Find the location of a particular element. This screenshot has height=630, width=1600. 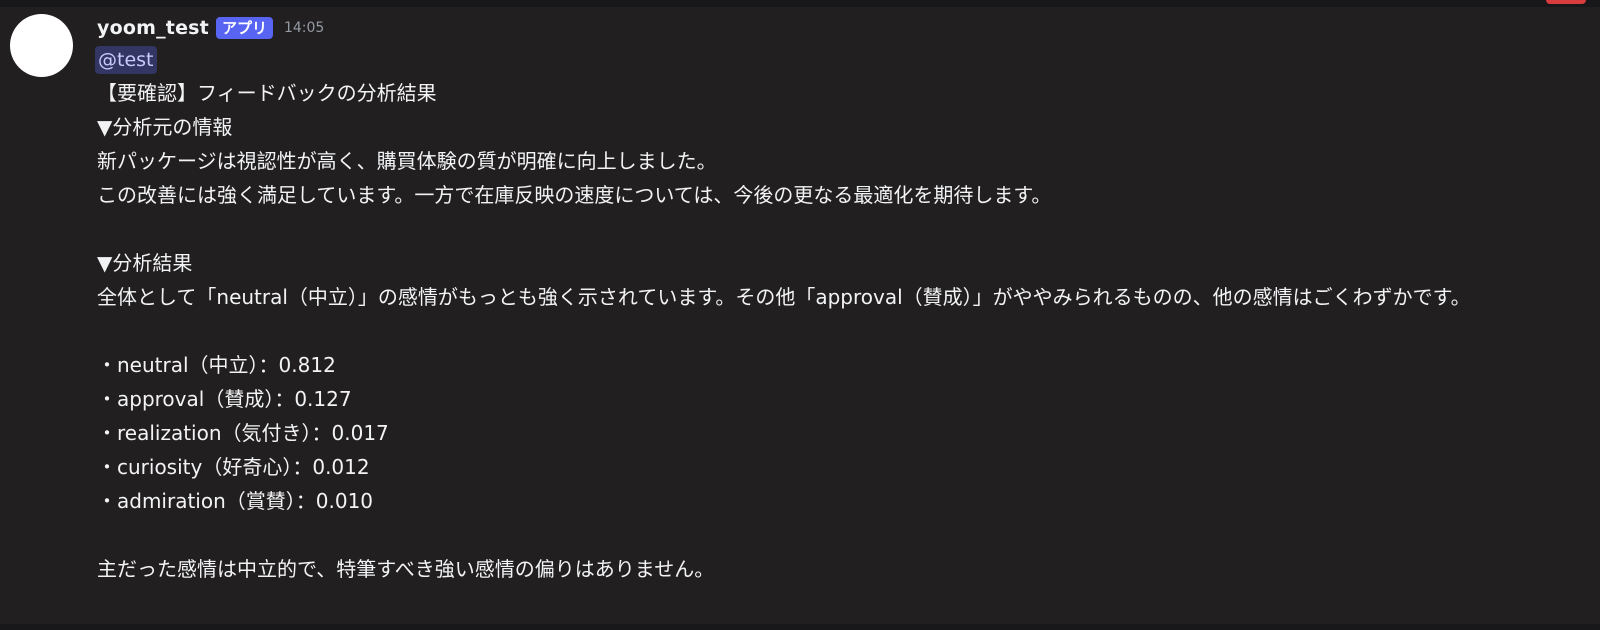

author-name: yoom_test is located at coordinates (153, 28).